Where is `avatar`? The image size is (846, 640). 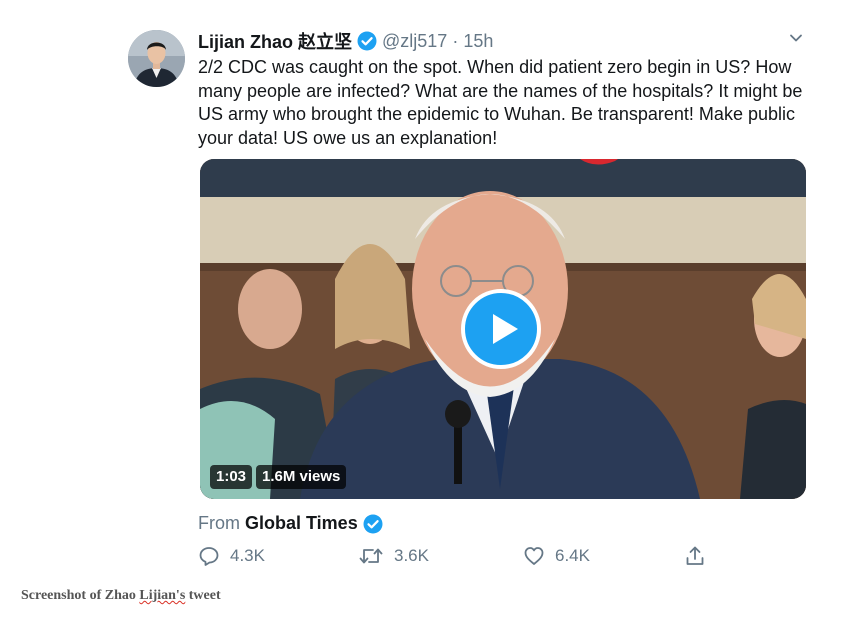 avatar is located at coordinates (156, 58).